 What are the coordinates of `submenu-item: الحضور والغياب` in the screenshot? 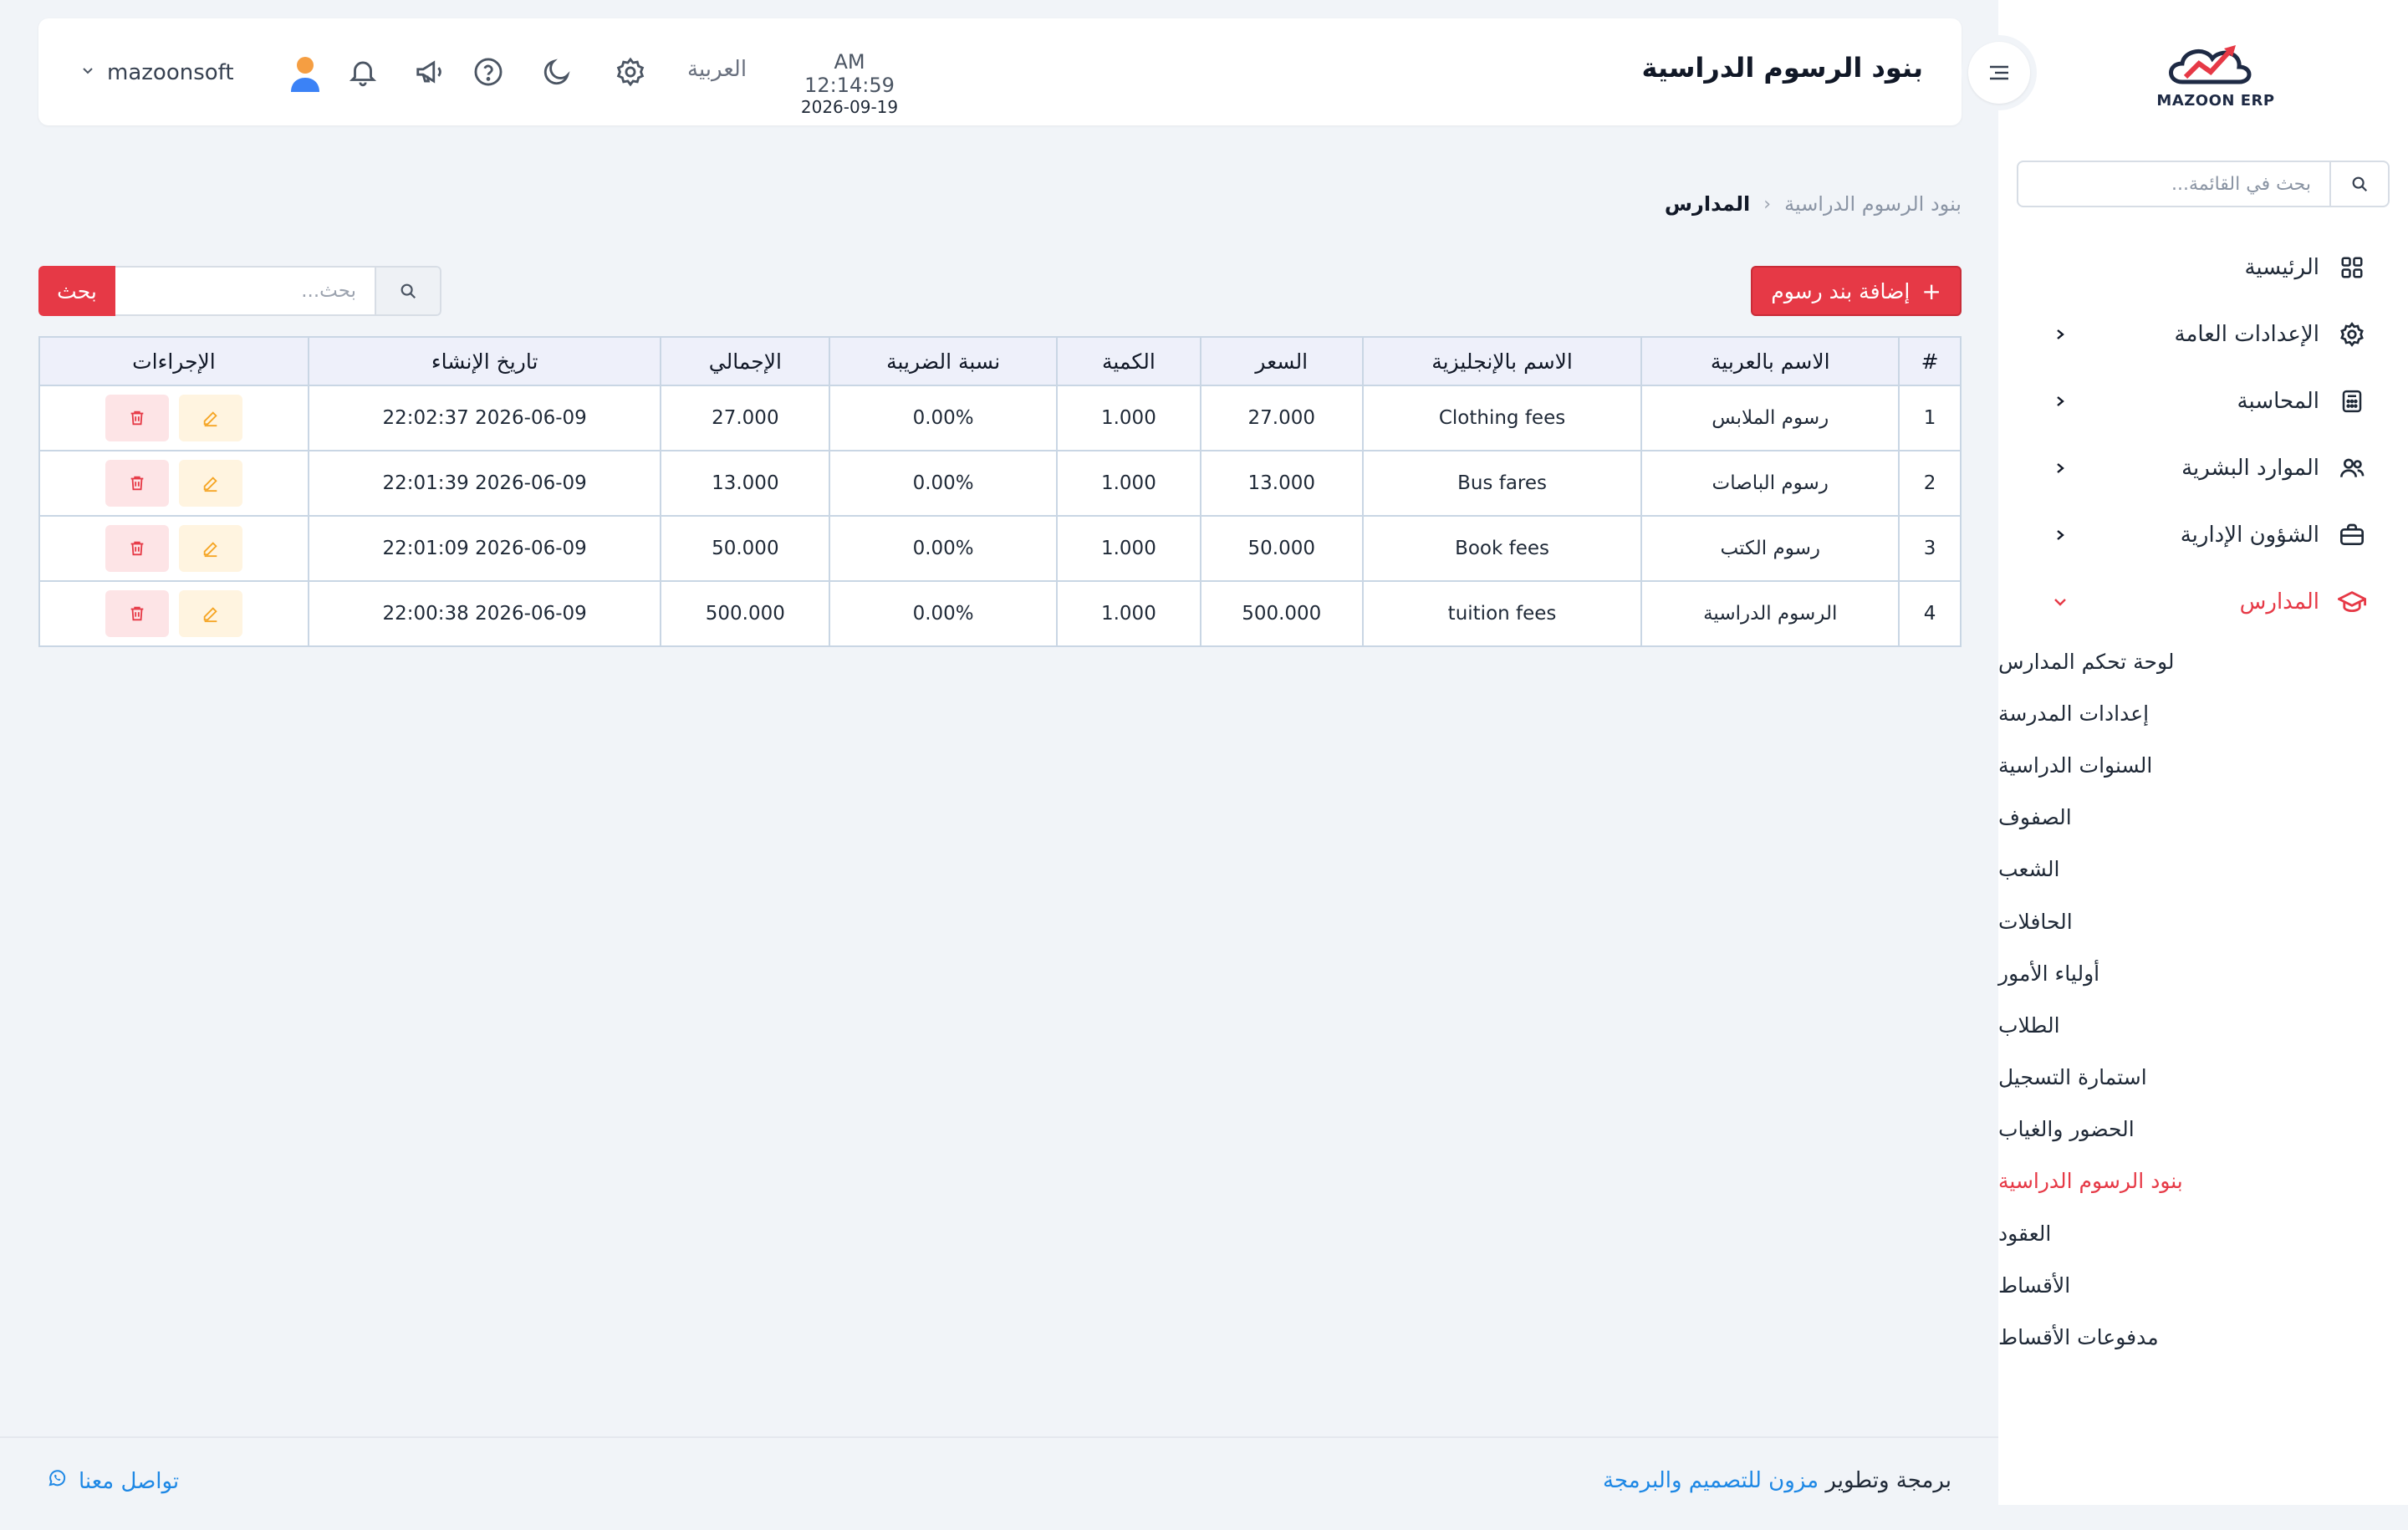 It's located at (2203, 1129).